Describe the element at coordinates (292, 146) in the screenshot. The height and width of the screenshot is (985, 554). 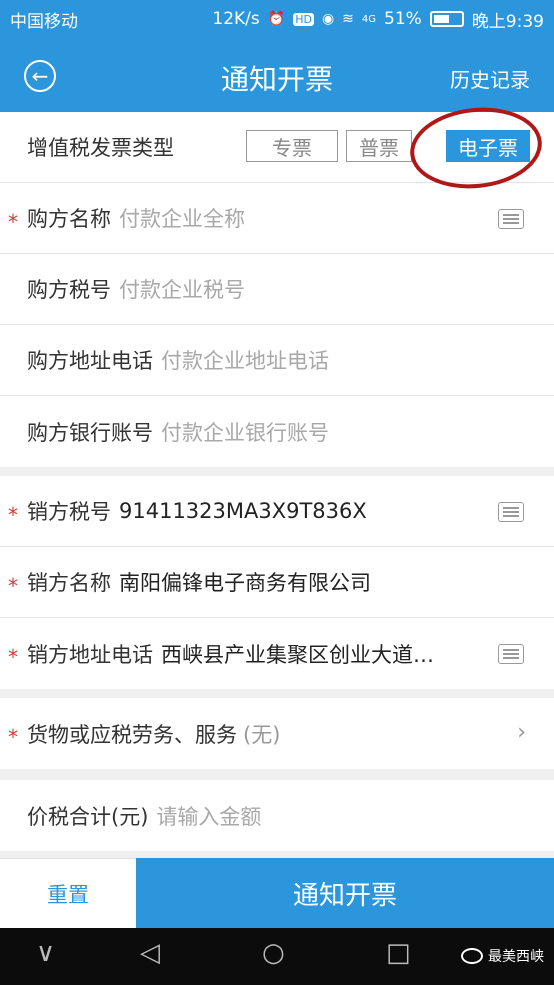
I see `invoice-type-special-button: 专票` at that location.